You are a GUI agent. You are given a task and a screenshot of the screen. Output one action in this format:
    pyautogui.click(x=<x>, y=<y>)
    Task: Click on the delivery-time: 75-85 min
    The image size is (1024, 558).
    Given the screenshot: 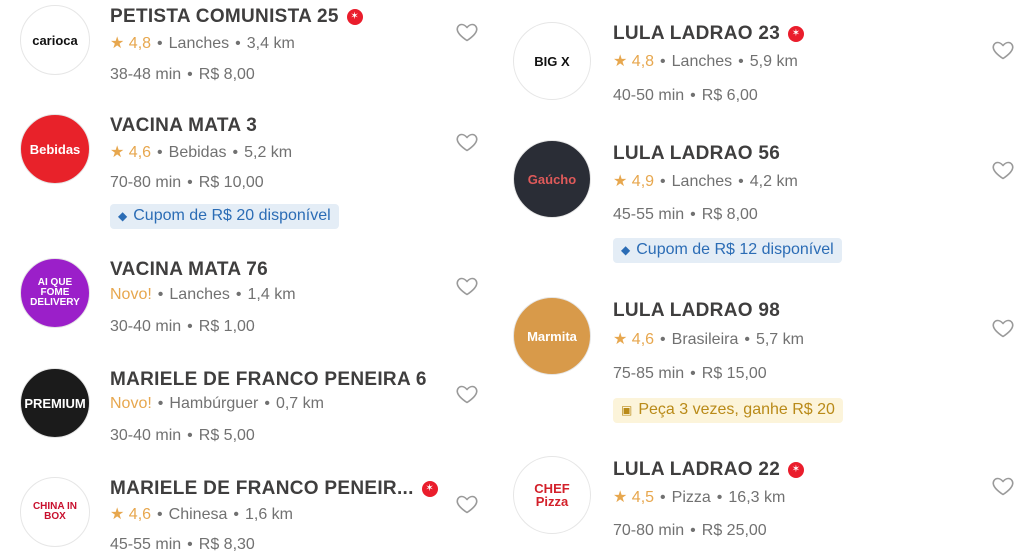 What is the action you would take?
    pyautogui.click(x=649, y=373)
    